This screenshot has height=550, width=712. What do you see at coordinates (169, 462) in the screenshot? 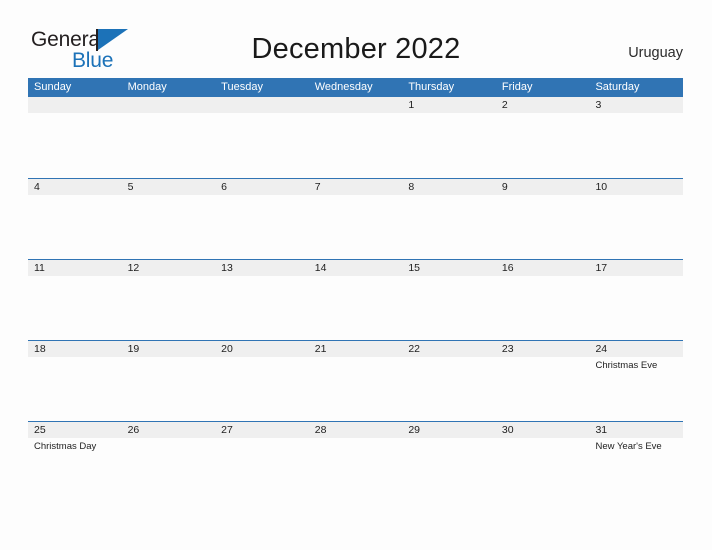
I see `day-cell: 26` at bounding box center [169, 462].